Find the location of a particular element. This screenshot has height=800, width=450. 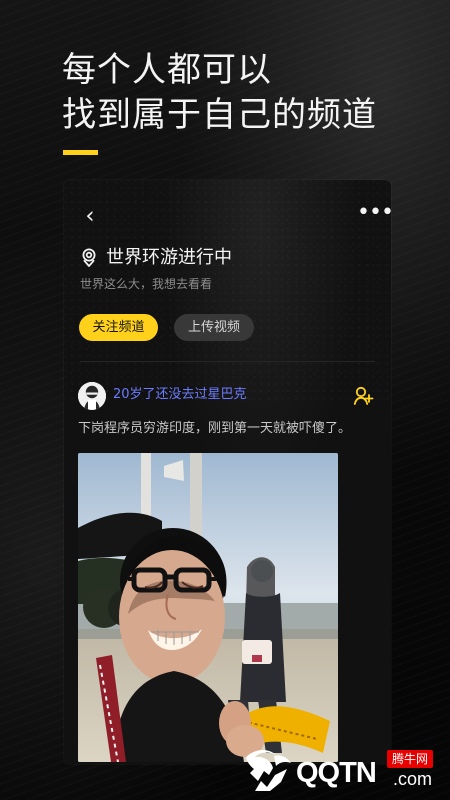

chevron-left-icon: ‹ is located at coordinates (90, 216).